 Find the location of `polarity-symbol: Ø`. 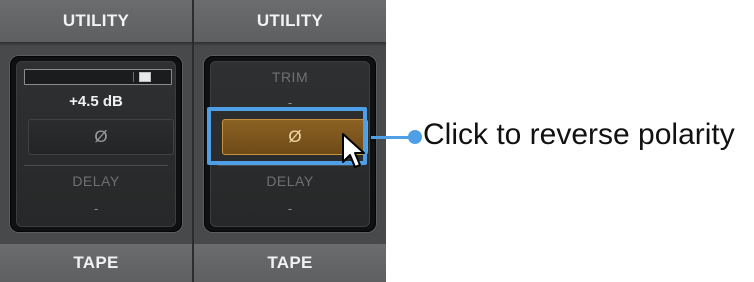

polarity-symbol: Ø is located at coordinates (101, 136).